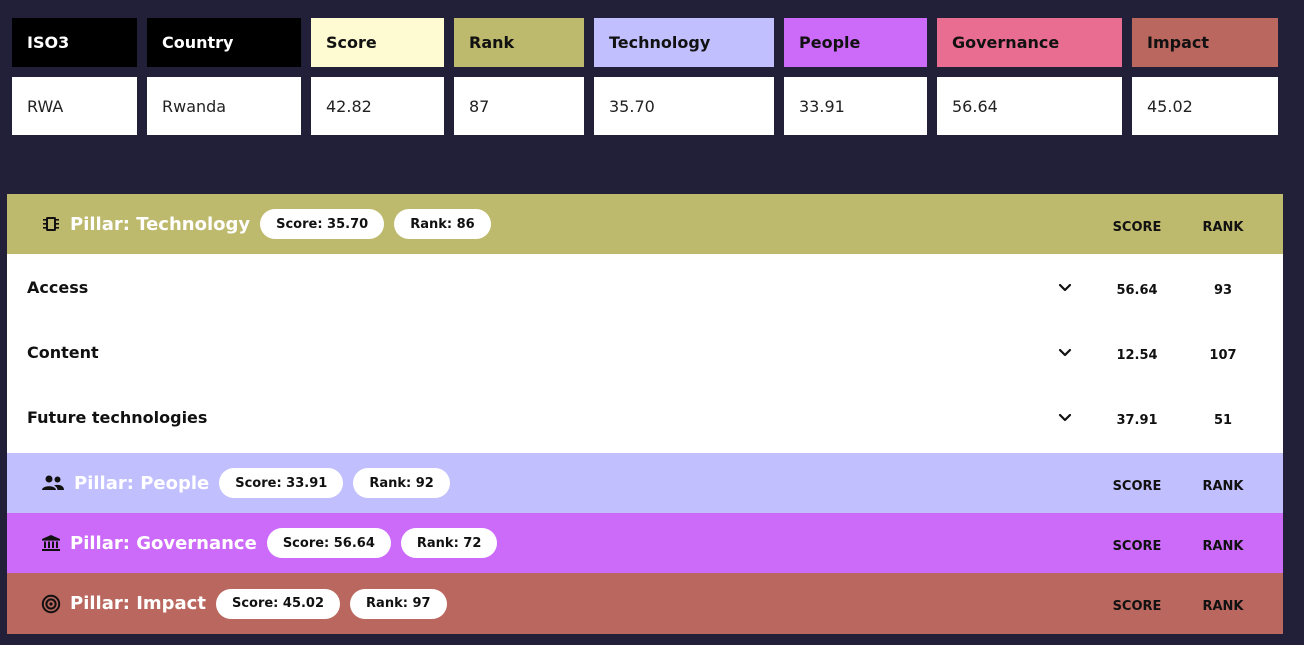 The height and width of the screenshot is (645, 1304). I want to click on pillar-rank-badge: Rank: 86, so click(442, 224).